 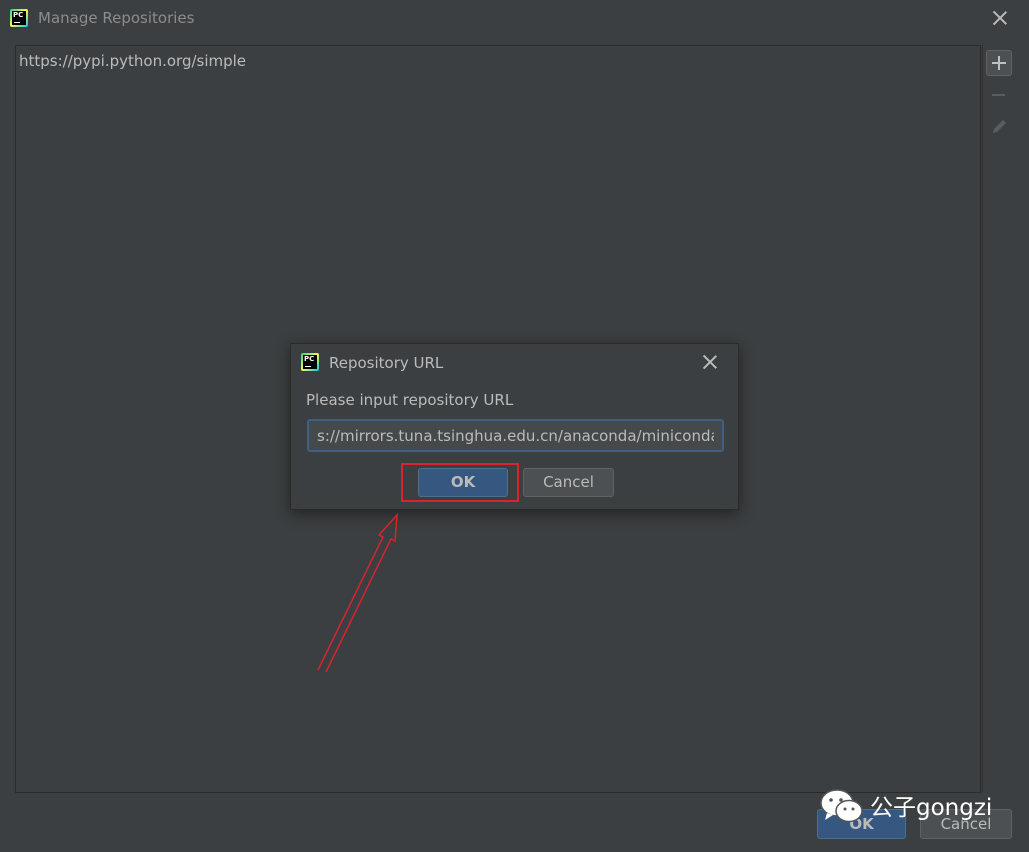 I want to click on dialog-title: Repository URL, so click(x=386, y=363).